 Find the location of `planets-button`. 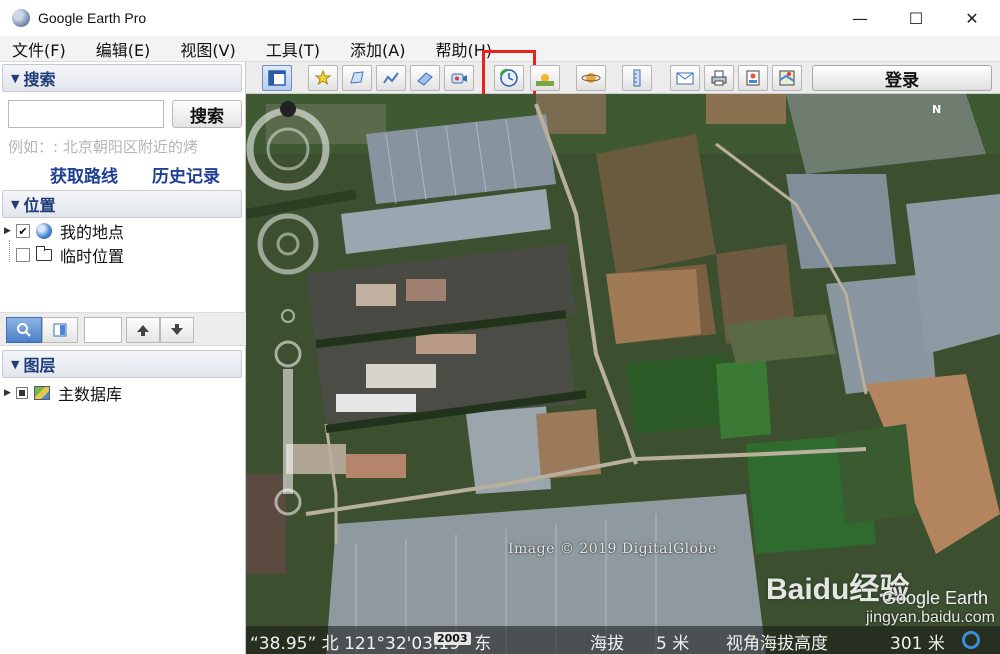

planets-button is located at coordinates (591, 78).